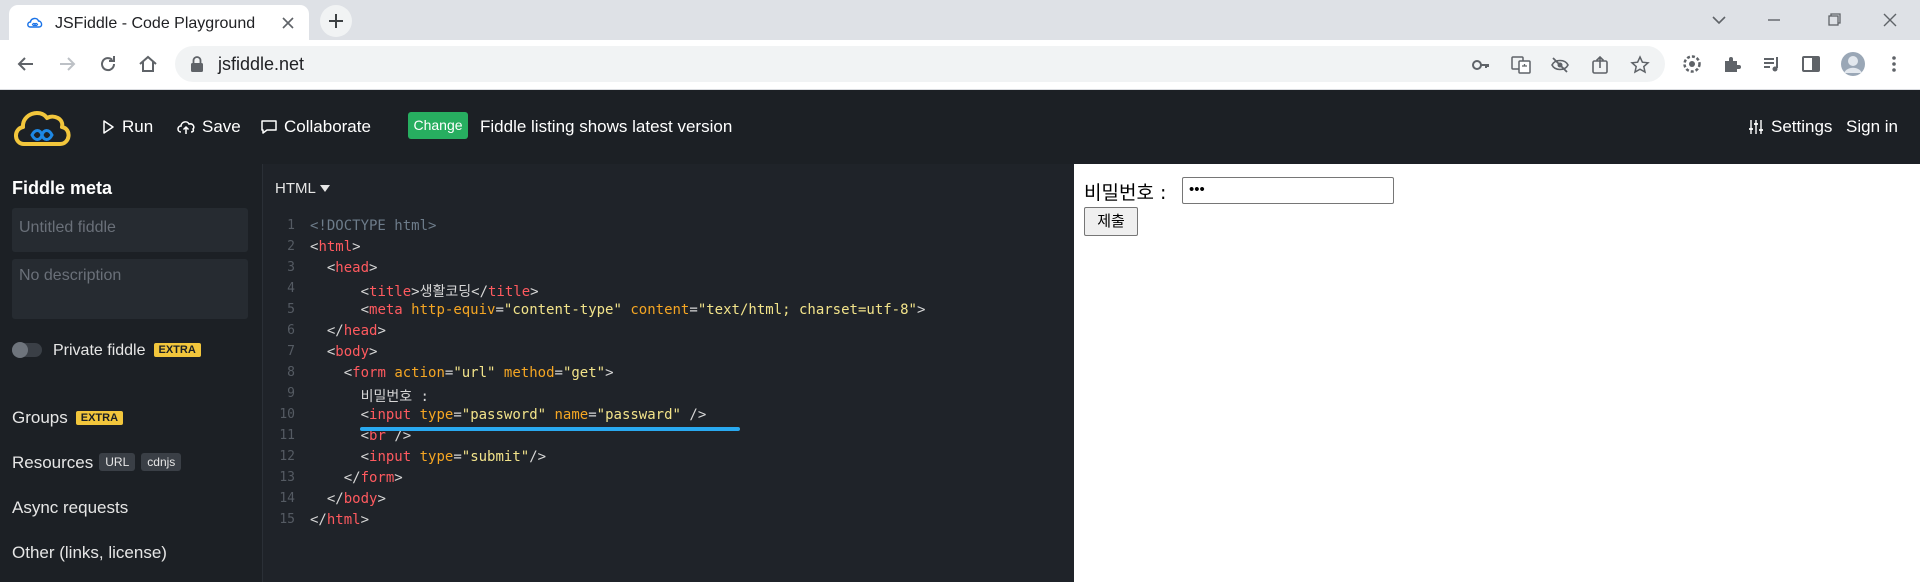  I want to click on tab-close-icon, so click(288, 23).